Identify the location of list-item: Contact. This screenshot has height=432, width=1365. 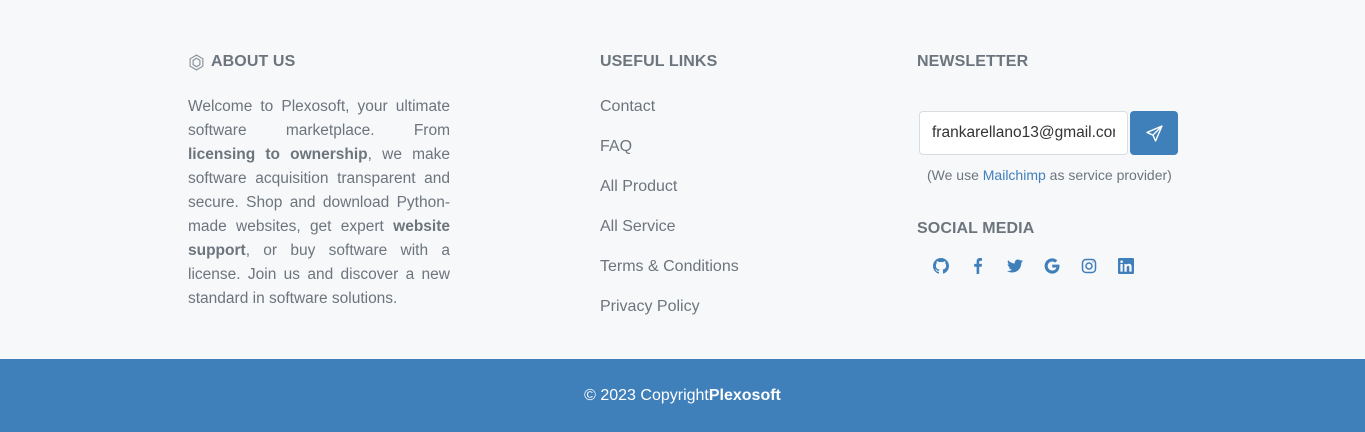
(669, 115).